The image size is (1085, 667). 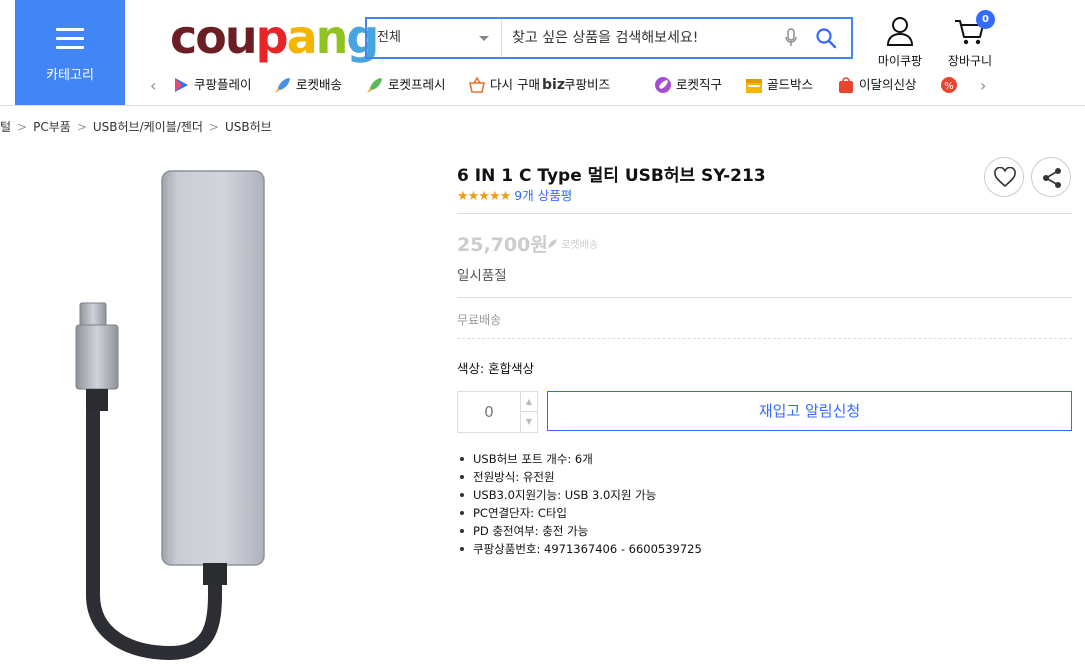 I want to click on rocket-delivery-badge: 로켓배송, so click(x=572, y=243).